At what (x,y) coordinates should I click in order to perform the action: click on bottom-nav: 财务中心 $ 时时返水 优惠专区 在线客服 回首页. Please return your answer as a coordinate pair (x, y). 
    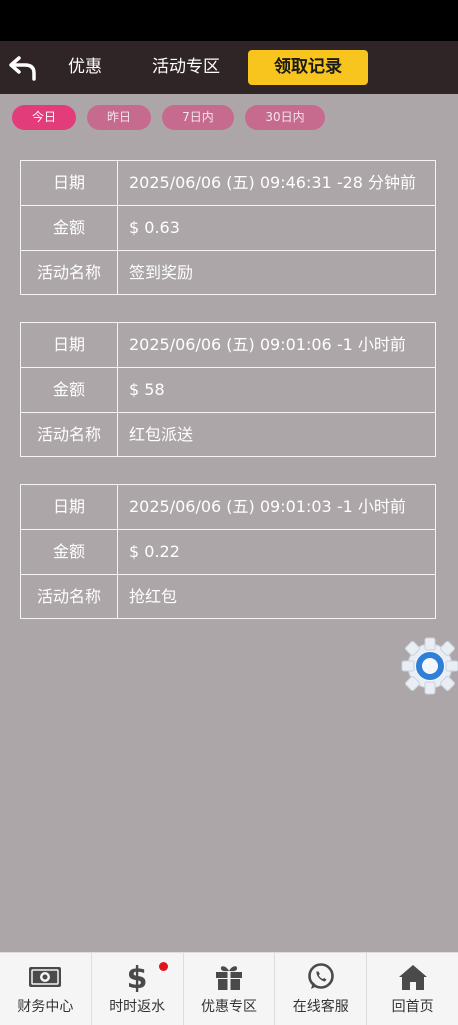
    Looking at the image, I should click on (229, 988).